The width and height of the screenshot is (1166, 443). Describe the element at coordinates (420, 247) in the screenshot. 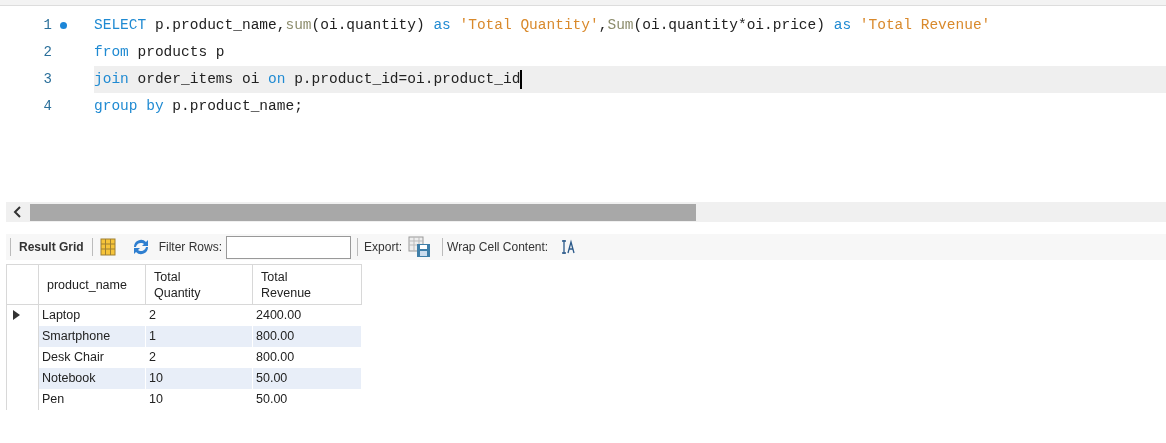

I see `export-icon` at that location.